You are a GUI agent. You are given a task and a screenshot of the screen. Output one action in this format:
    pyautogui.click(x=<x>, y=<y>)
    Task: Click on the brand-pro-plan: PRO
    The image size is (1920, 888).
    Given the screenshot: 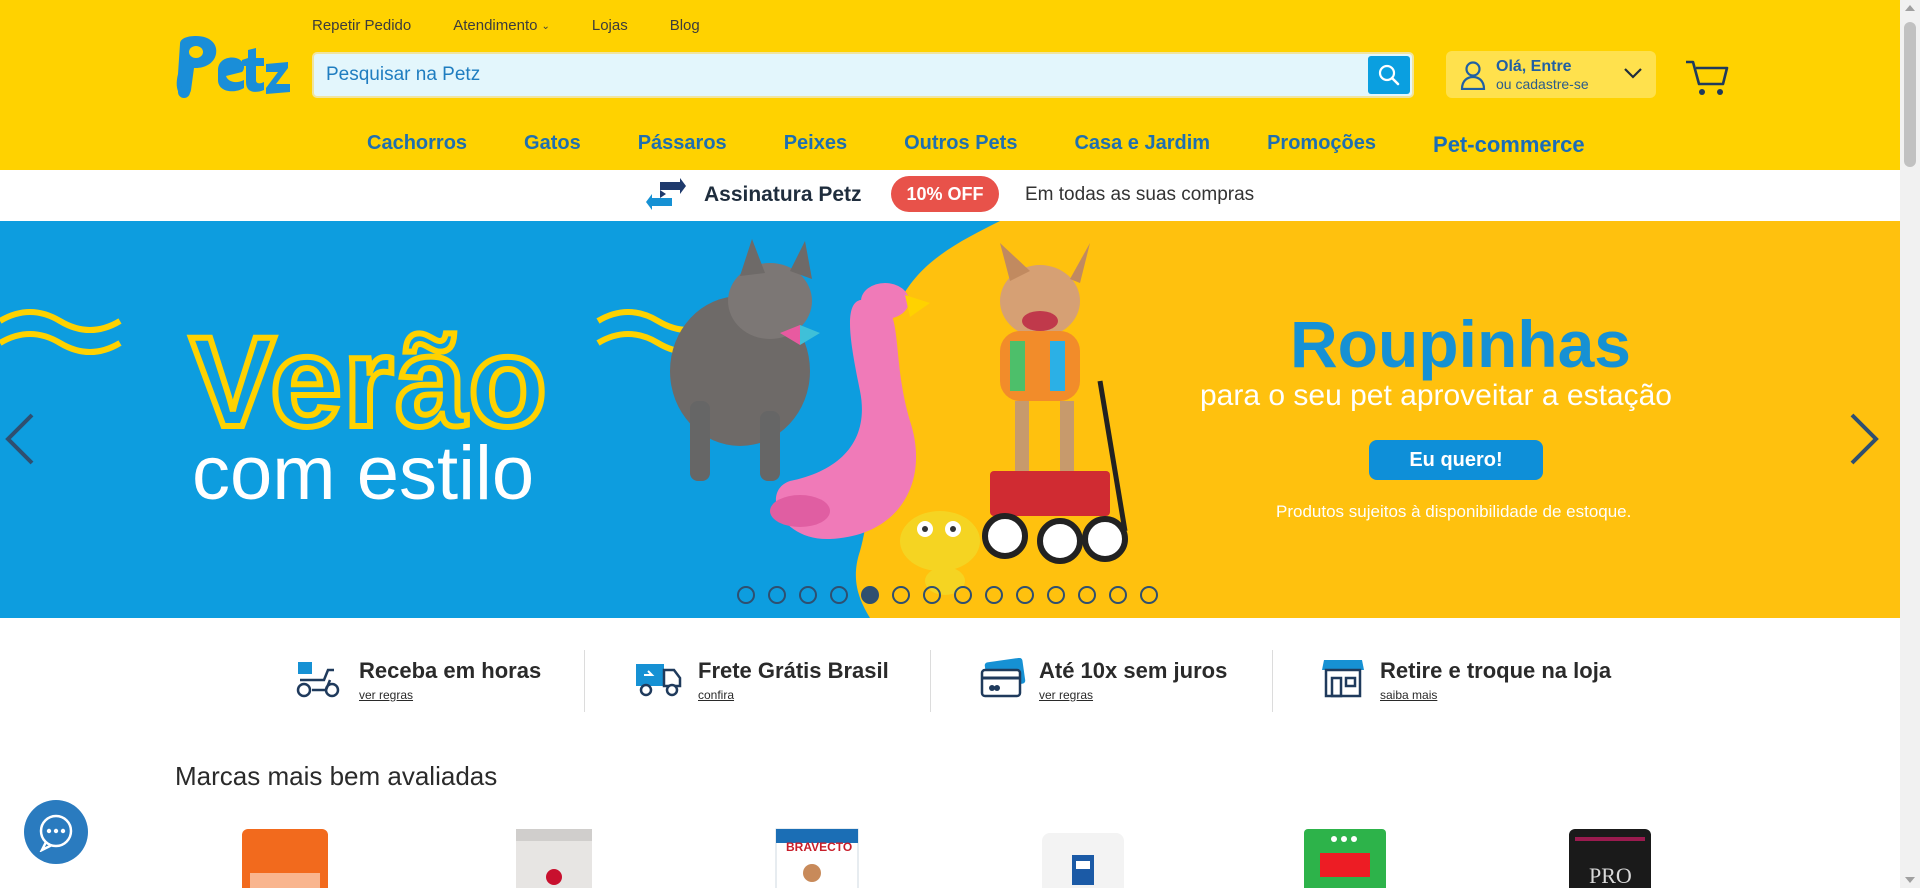 What is the action you would take?
    pyautogui.click(x=1610, y=856)
    